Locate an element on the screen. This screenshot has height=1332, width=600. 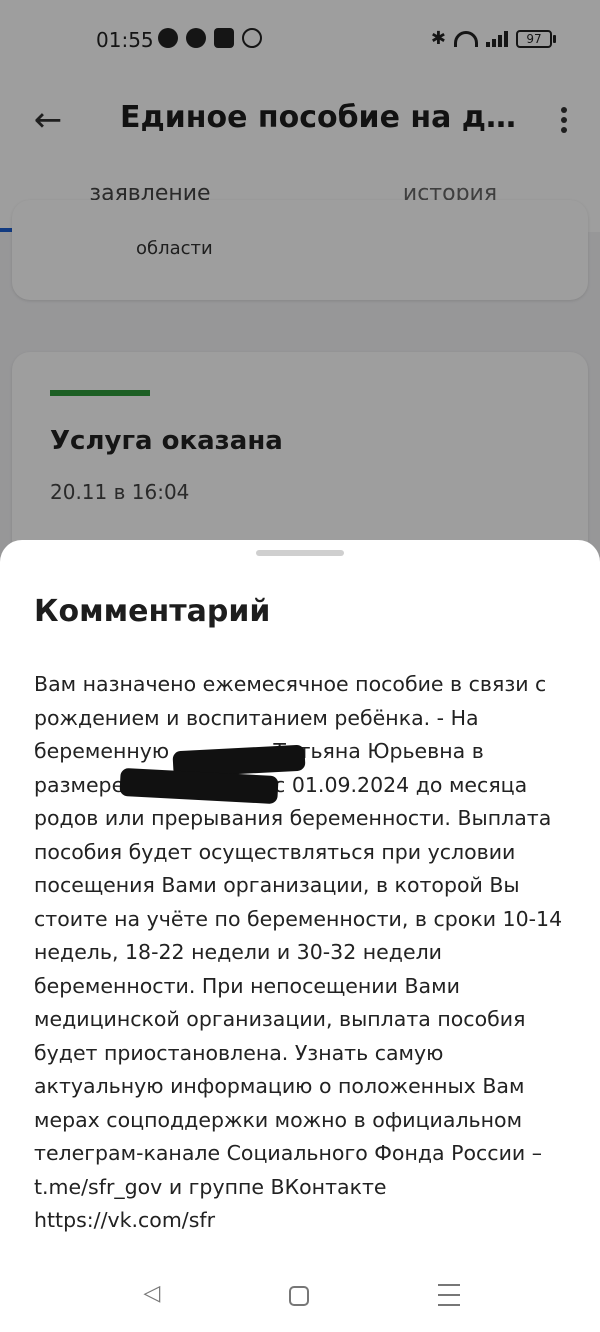
drag-handle is located at coordinates (300, 553).